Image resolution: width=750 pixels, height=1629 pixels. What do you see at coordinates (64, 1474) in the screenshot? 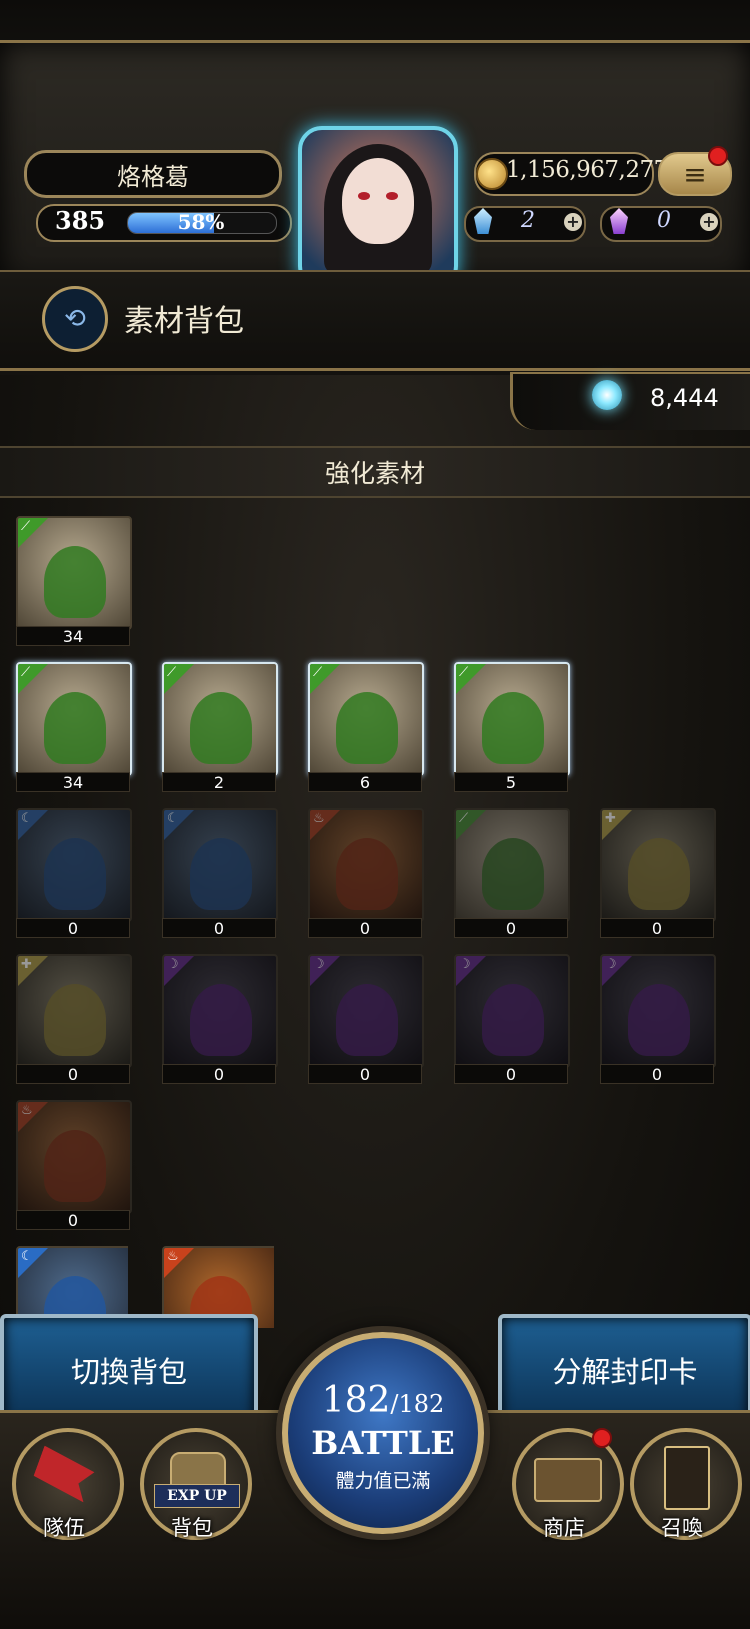
I see `flag-icon` at bounding box center [64, 1474].